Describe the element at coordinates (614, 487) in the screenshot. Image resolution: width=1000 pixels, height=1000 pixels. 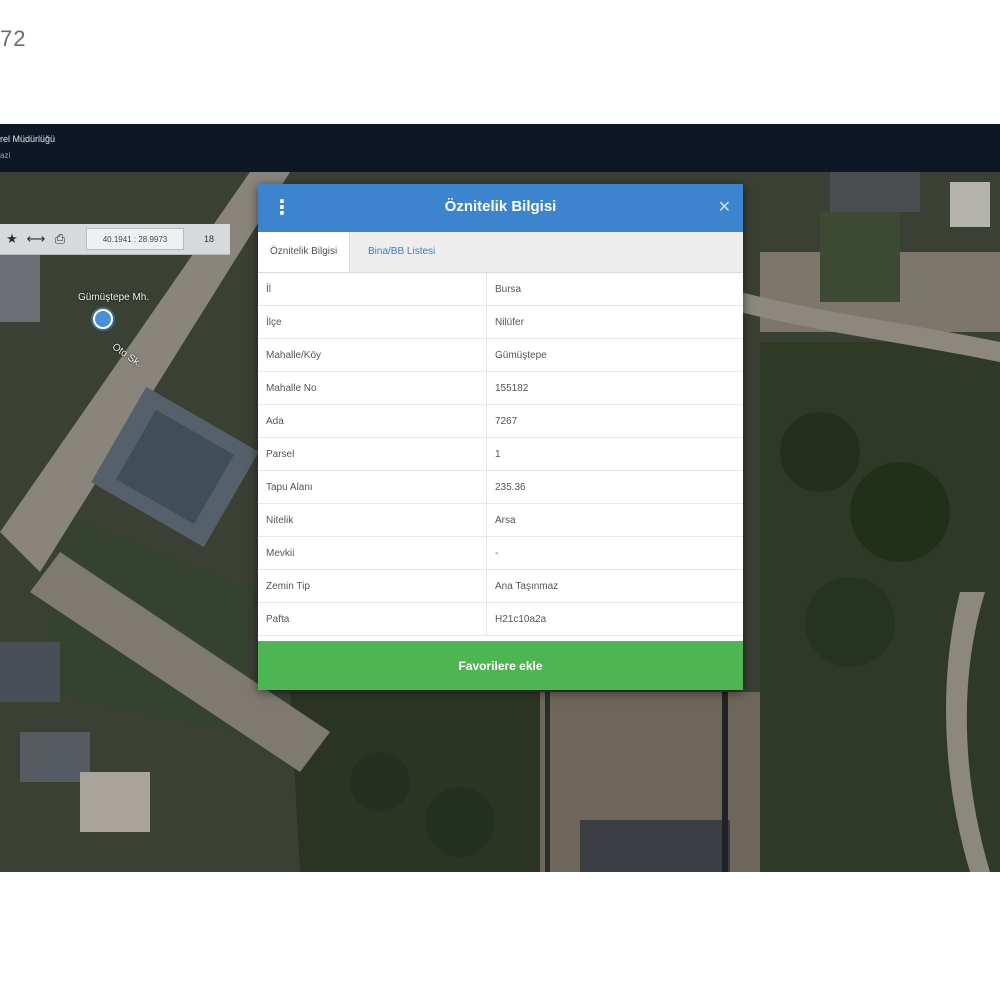
I see `attribute-value: 235.36` at that location.